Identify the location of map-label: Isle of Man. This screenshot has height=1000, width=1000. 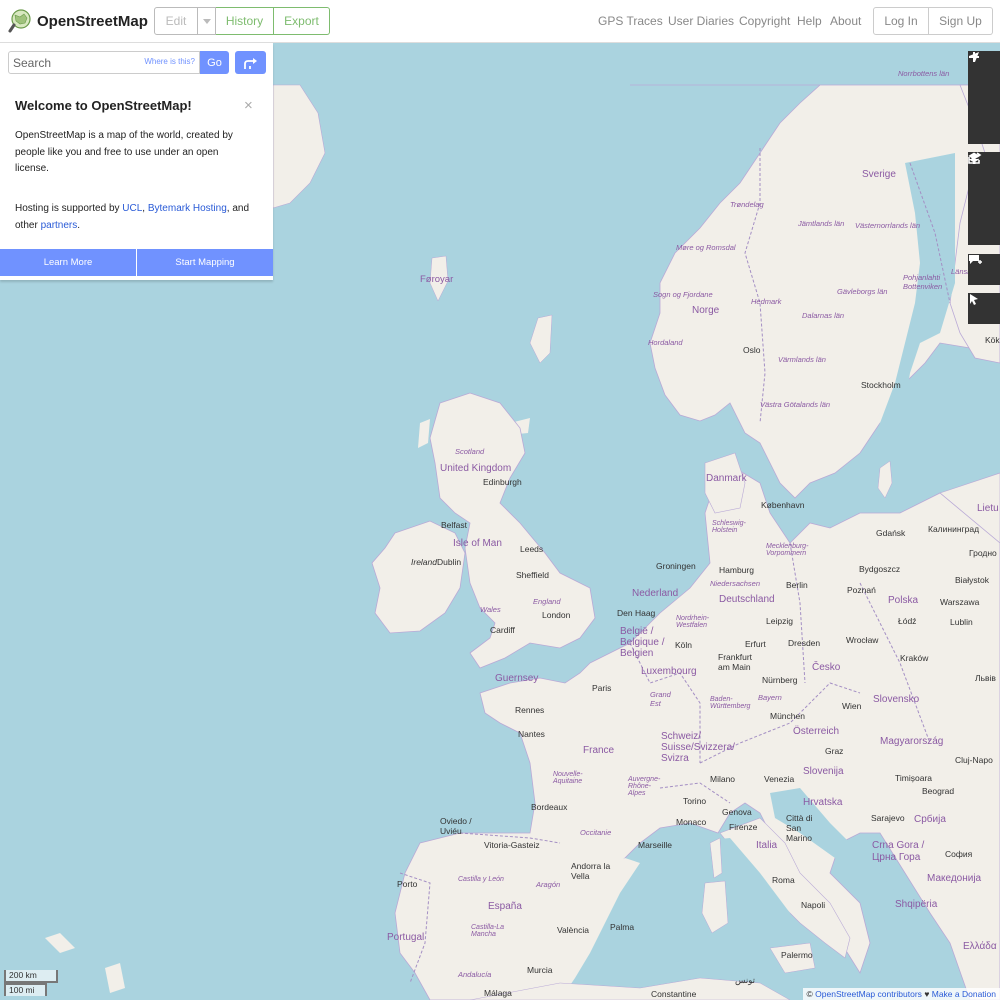
(477, 543).